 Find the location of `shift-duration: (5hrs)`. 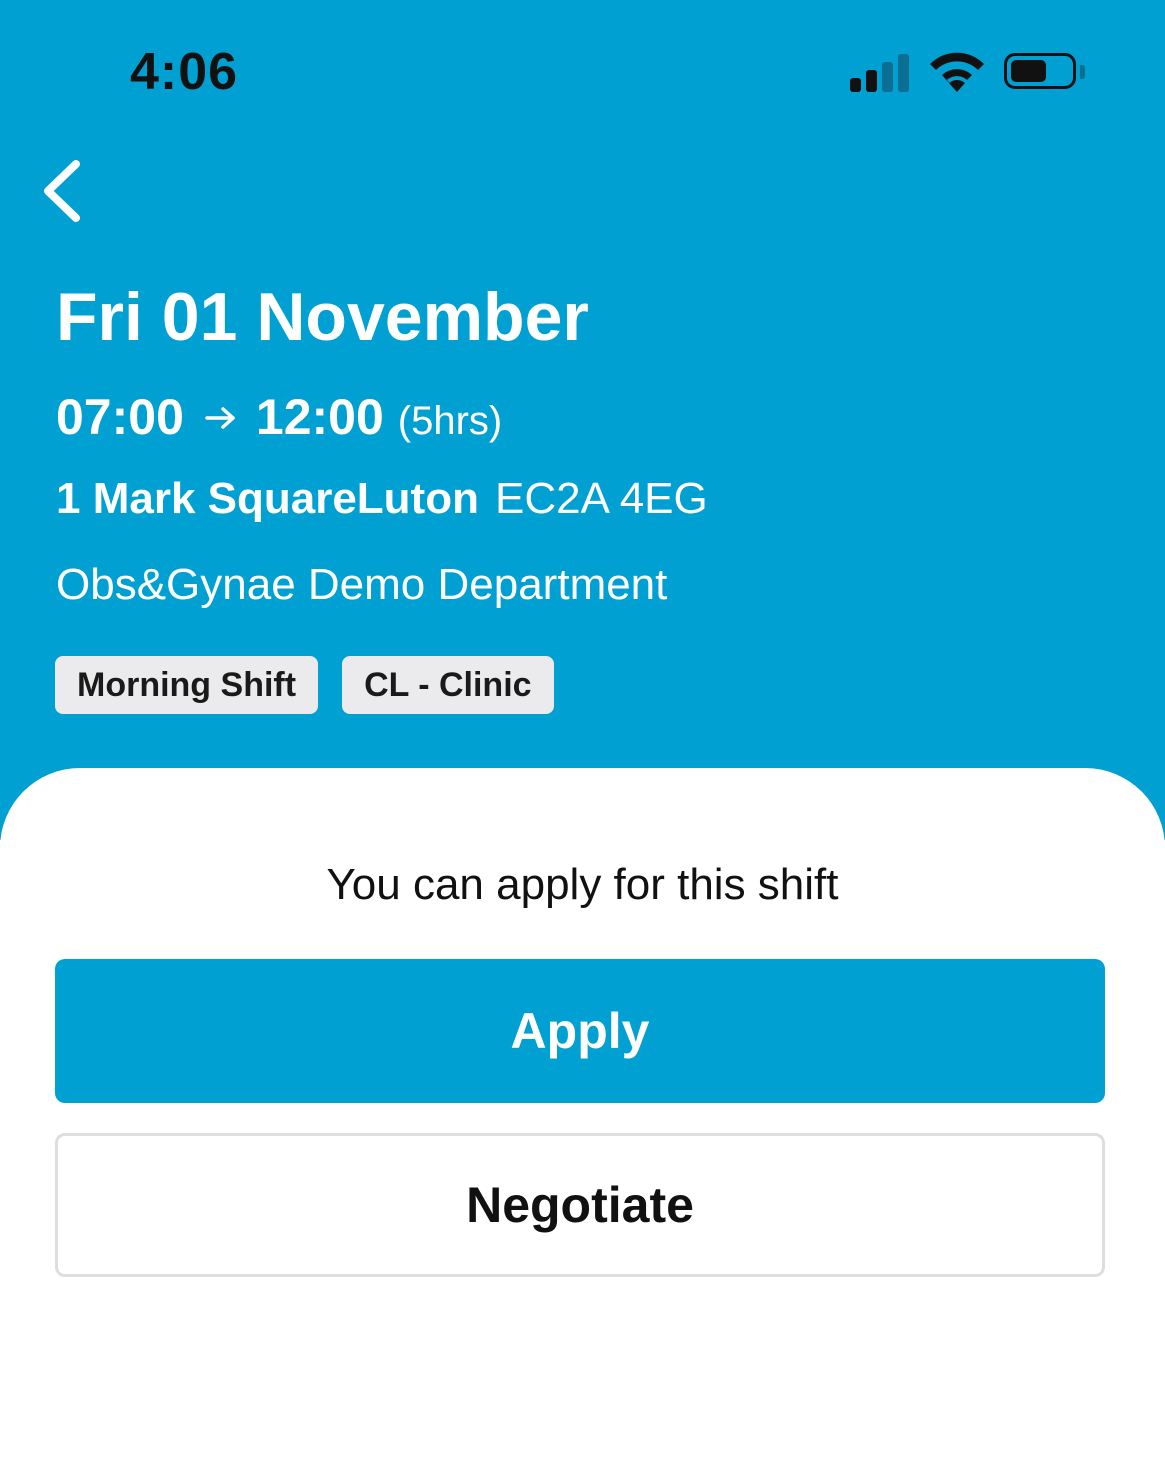

shift-duration: (5hrs) is located at coordinates (450, 421).